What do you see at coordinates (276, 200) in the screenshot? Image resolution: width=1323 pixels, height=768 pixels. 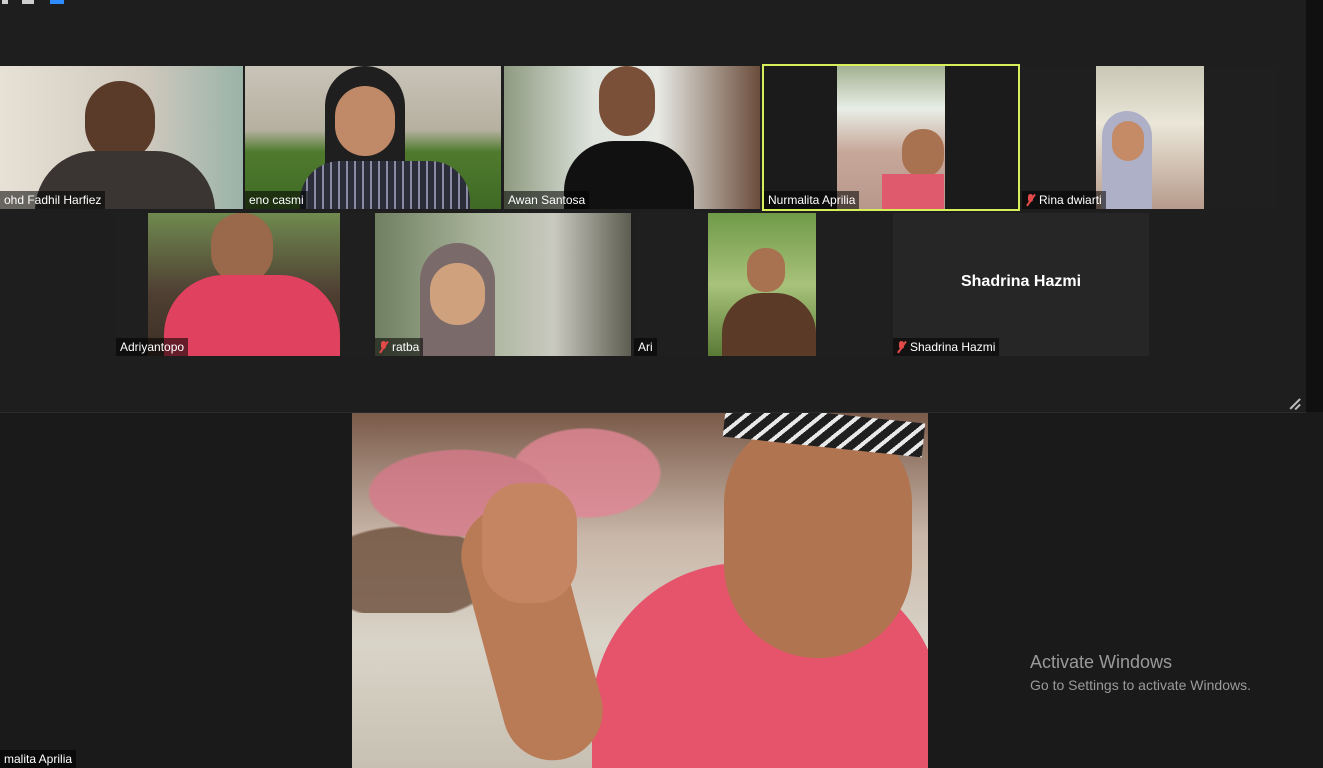 I see `participant-name: eno casmi` at bounding box center [276, 200].